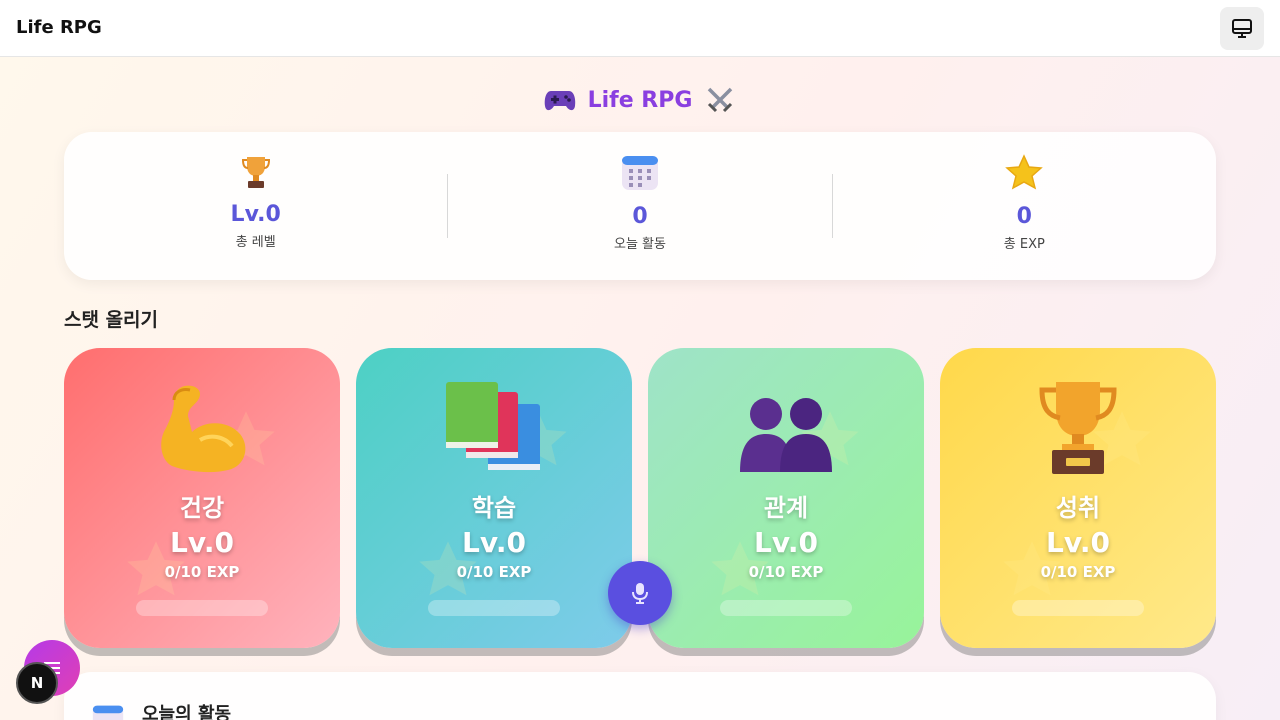 The image size is (1280, 720). Describe the element at coordinates (559, 101) in the screenshot. I see `gamepad-icon` at that location.